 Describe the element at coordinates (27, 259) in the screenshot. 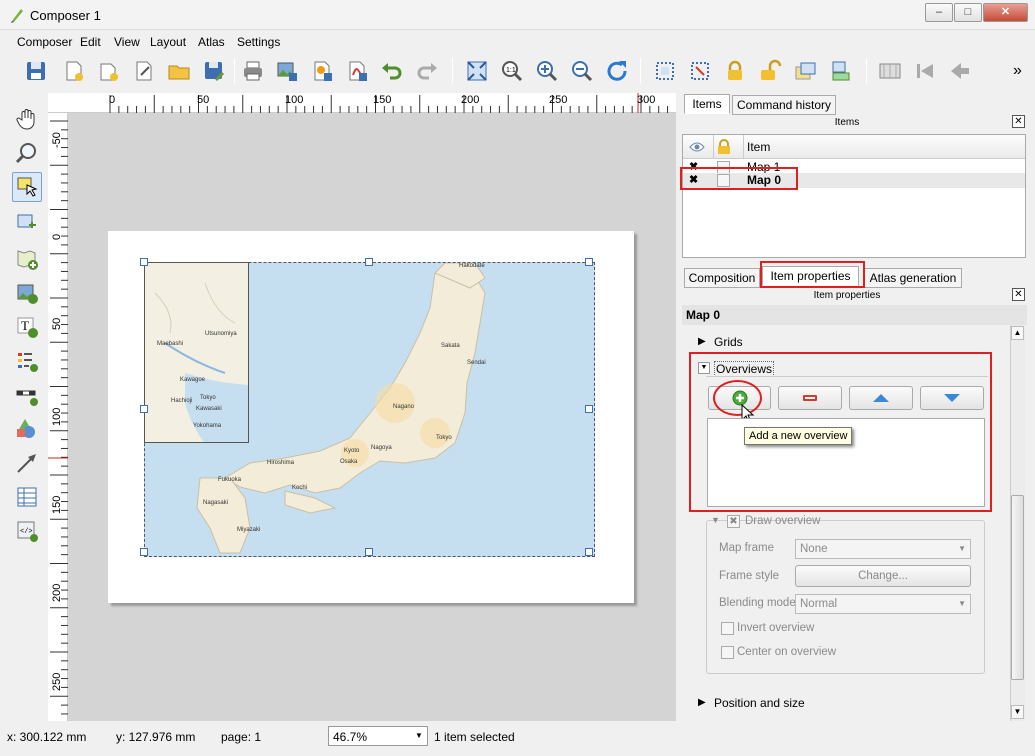

I see `add-map-icon` at that location.